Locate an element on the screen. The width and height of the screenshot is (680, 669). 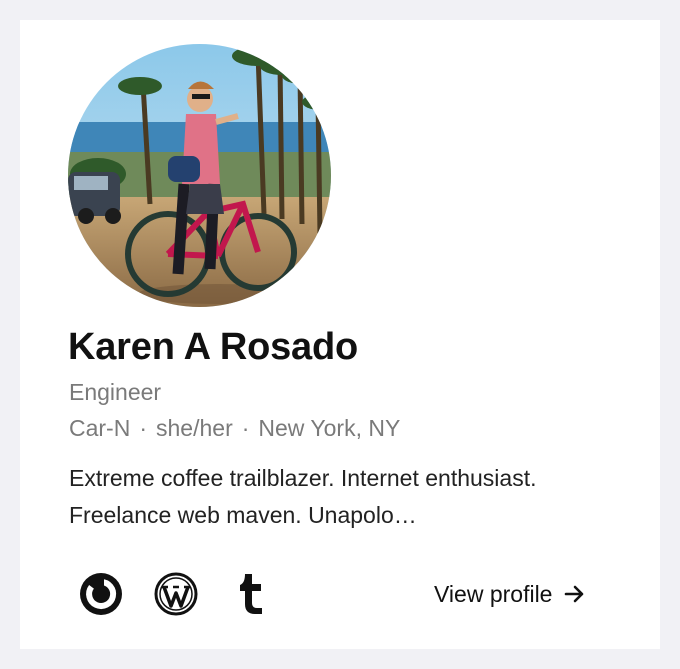
arrow-right-icon is located at coordinates (575, 594).